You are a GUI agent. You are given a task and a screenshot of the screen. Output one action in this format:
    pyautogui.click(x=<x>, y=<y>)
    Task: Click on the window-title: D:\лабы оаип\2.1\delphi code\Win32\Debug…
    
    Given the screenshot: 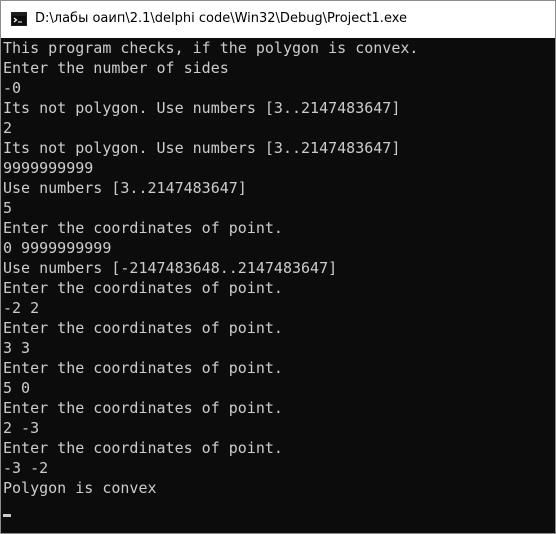 What is the action you would take?
    pyautogui.click(x=221, y=18)
    